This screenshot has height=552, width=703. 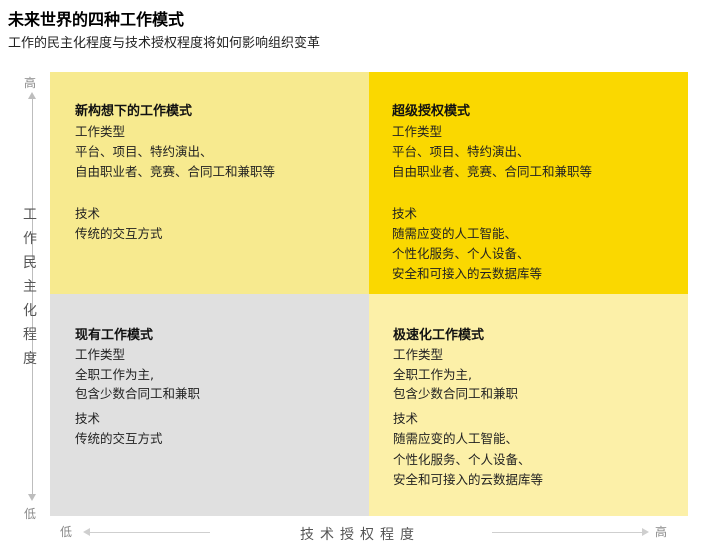 I want to click on y-axis-arrow-down-icon, so click(x=32, y=497).